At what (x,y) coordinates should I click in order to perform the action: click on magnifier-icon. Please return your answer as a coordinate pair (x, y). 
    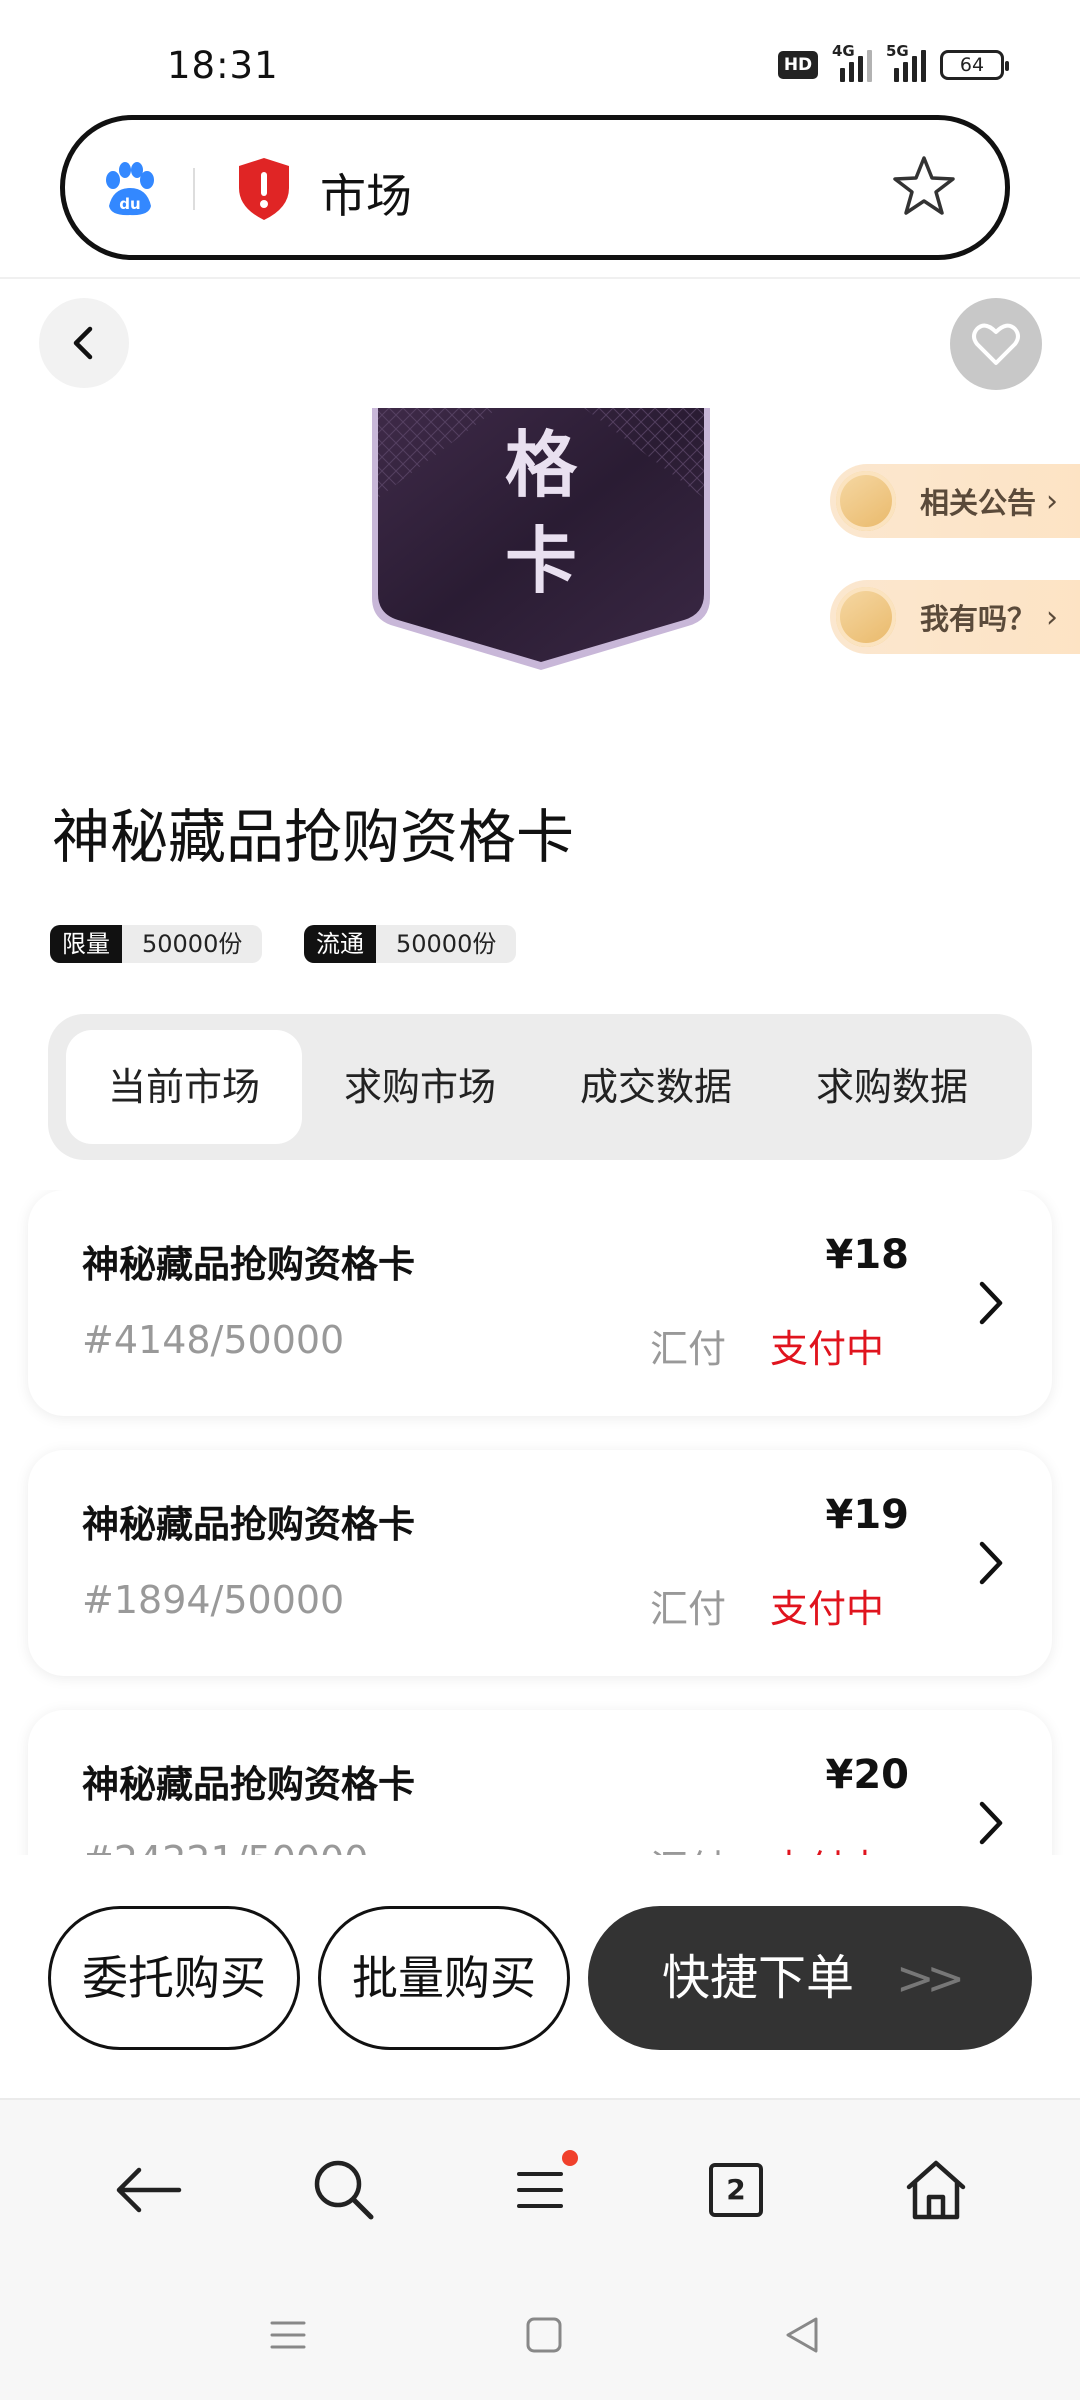
    Looking at the image, I should click on (866, 617).